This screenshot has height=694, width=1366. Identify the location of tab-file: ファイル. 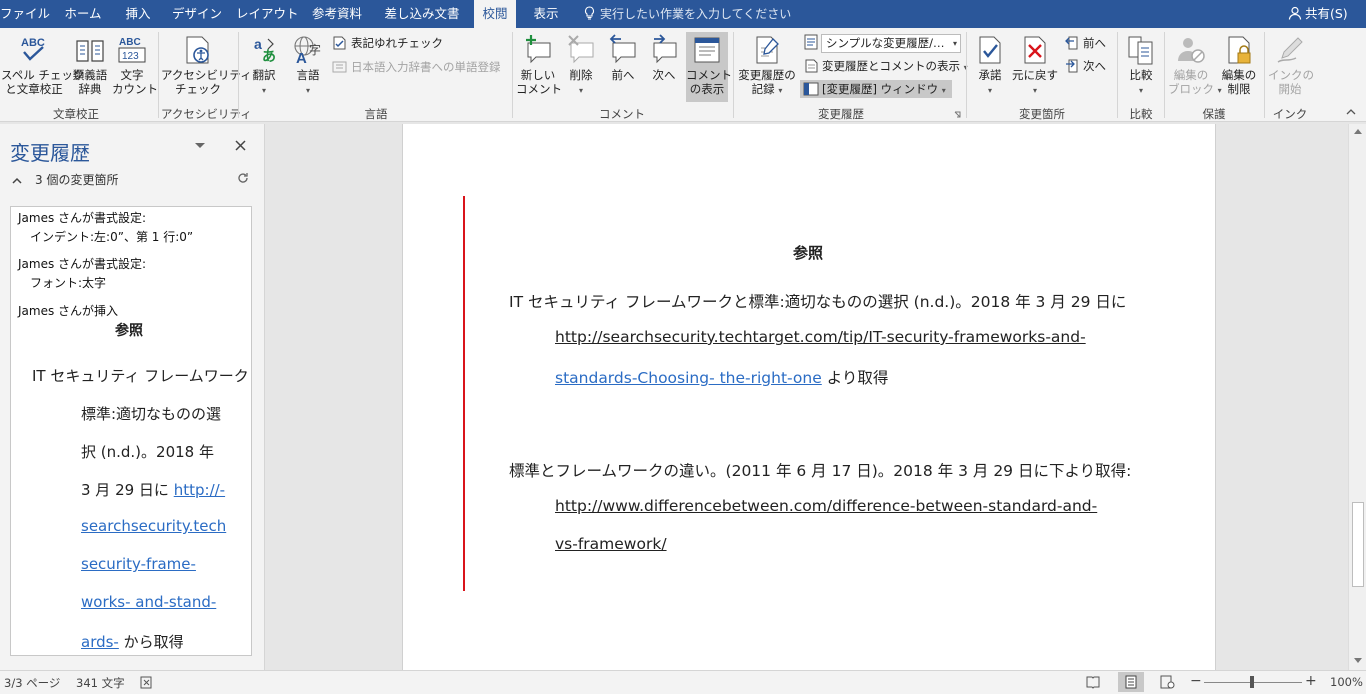
(25, 14).